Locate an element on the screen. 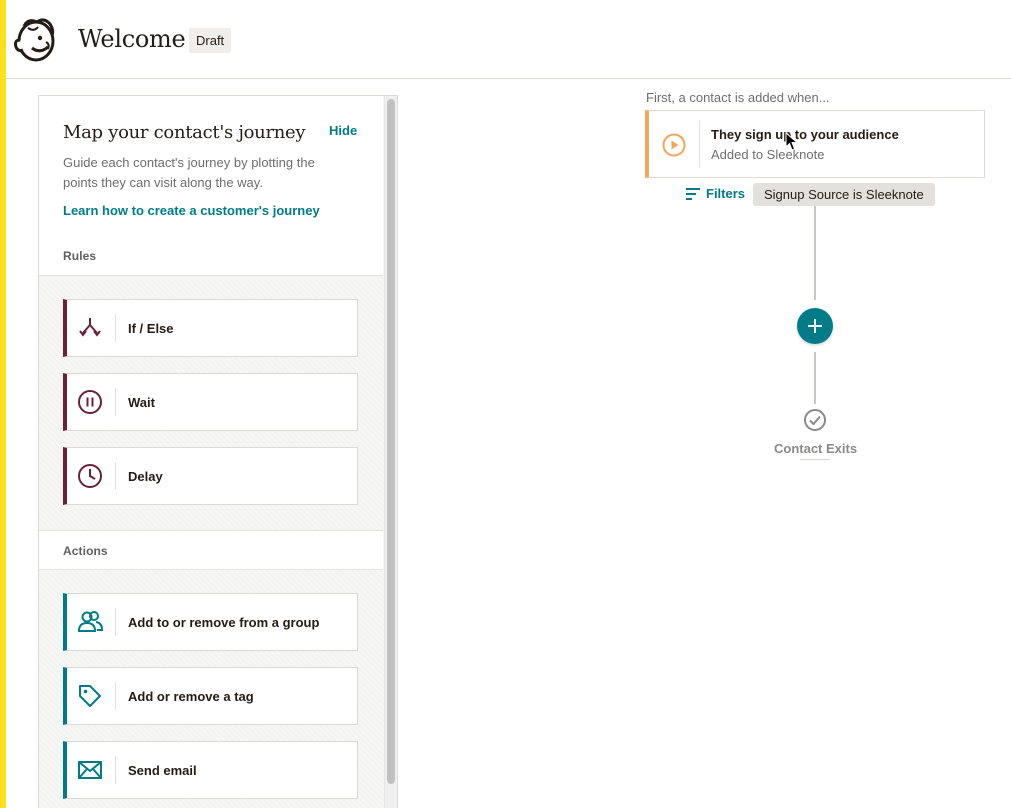 The width and height of the screenshot is (1011, 808). action-card-tag: Add or remove a tag is located at coordinates (210, 696).